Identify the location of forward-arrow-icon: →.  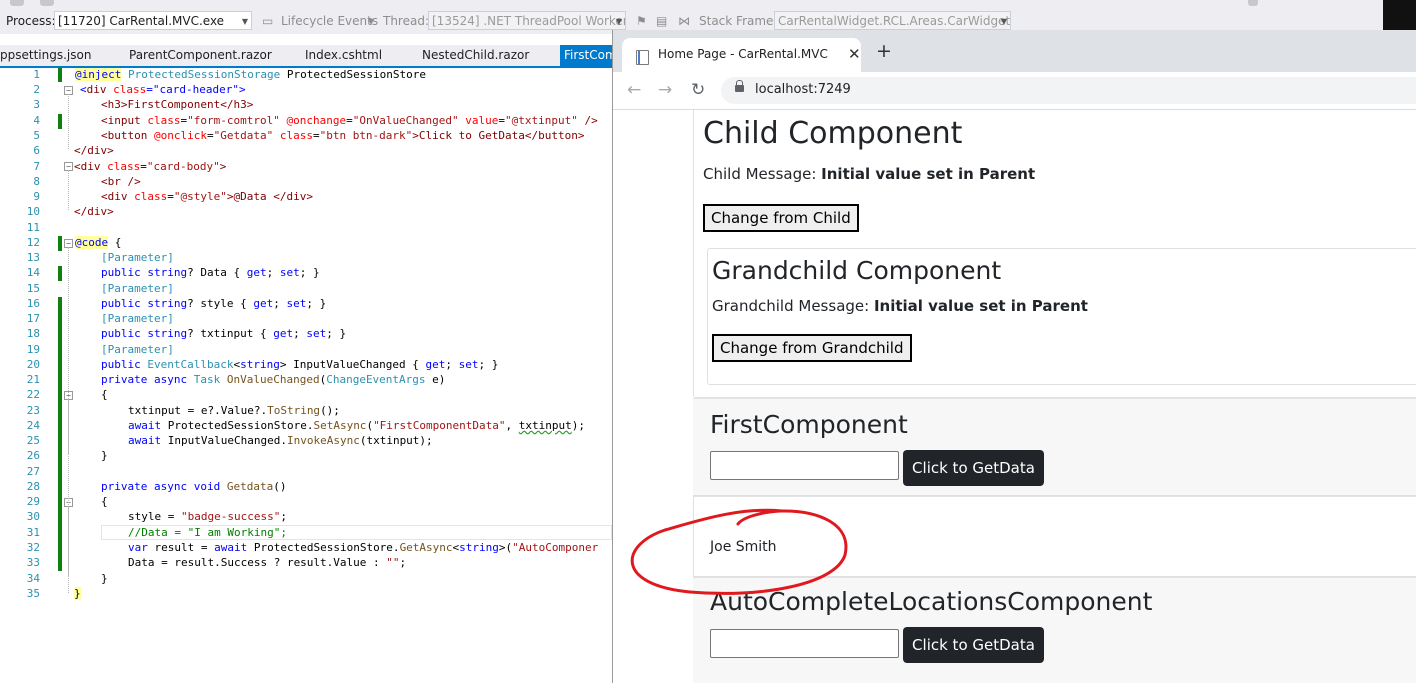
(665, 90).